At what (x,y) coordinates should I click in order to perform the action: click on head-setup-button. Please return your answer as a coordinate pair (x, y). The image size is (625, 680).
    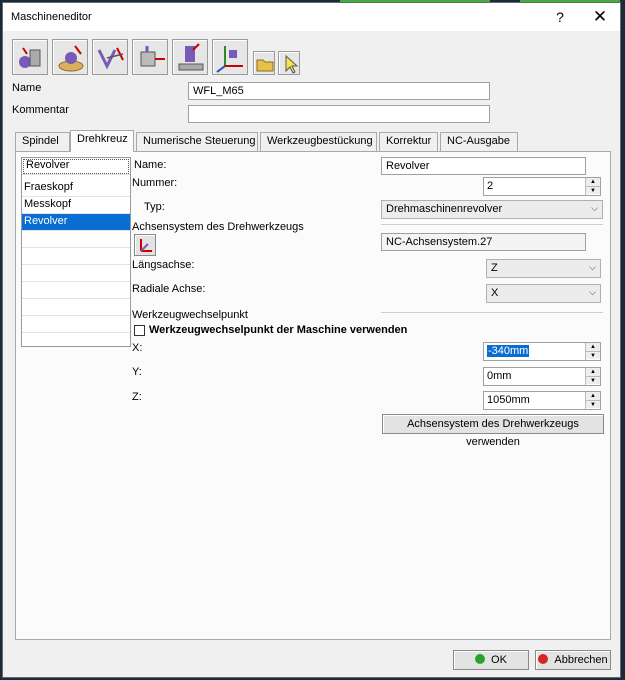
    Looking at the image, I should click on (190, 57).